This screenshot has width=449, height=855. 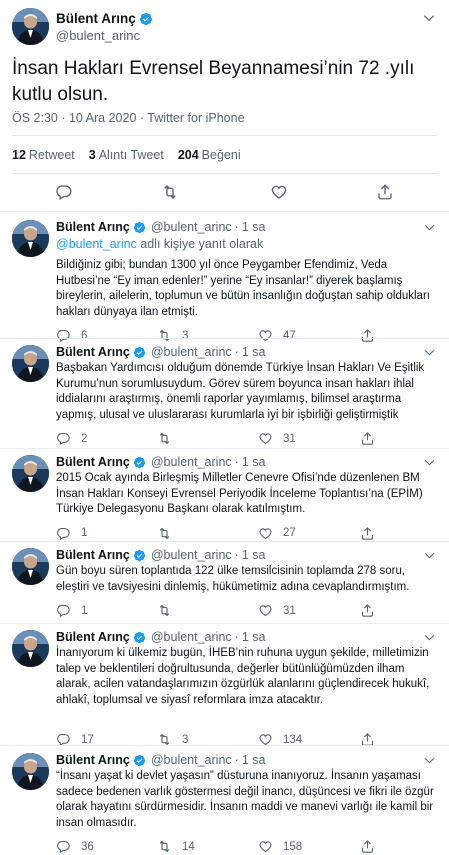 I want to click on tweet-stats: 12 Retweet 3 Alıntı Tweet 204 Beğeni, so click(x=126, y=155).